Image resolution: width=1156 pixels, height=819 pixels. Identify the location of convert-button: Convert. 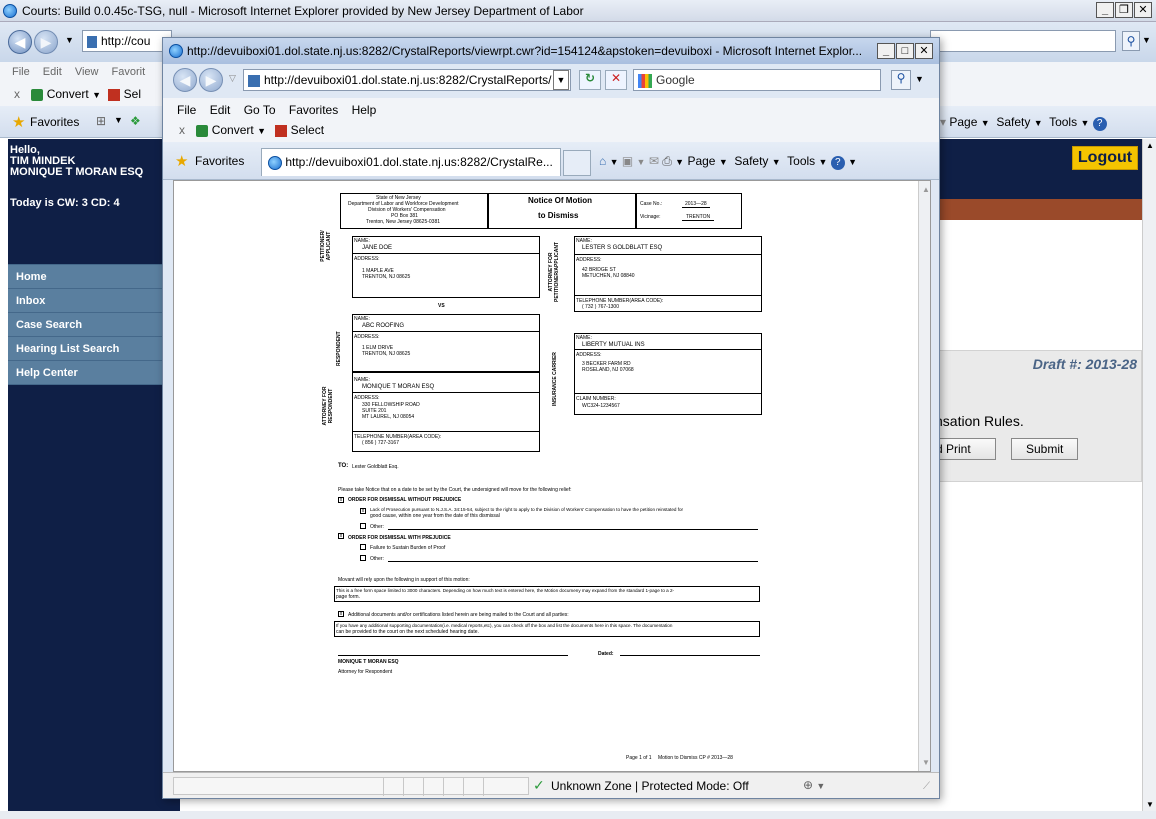
(68, 94).